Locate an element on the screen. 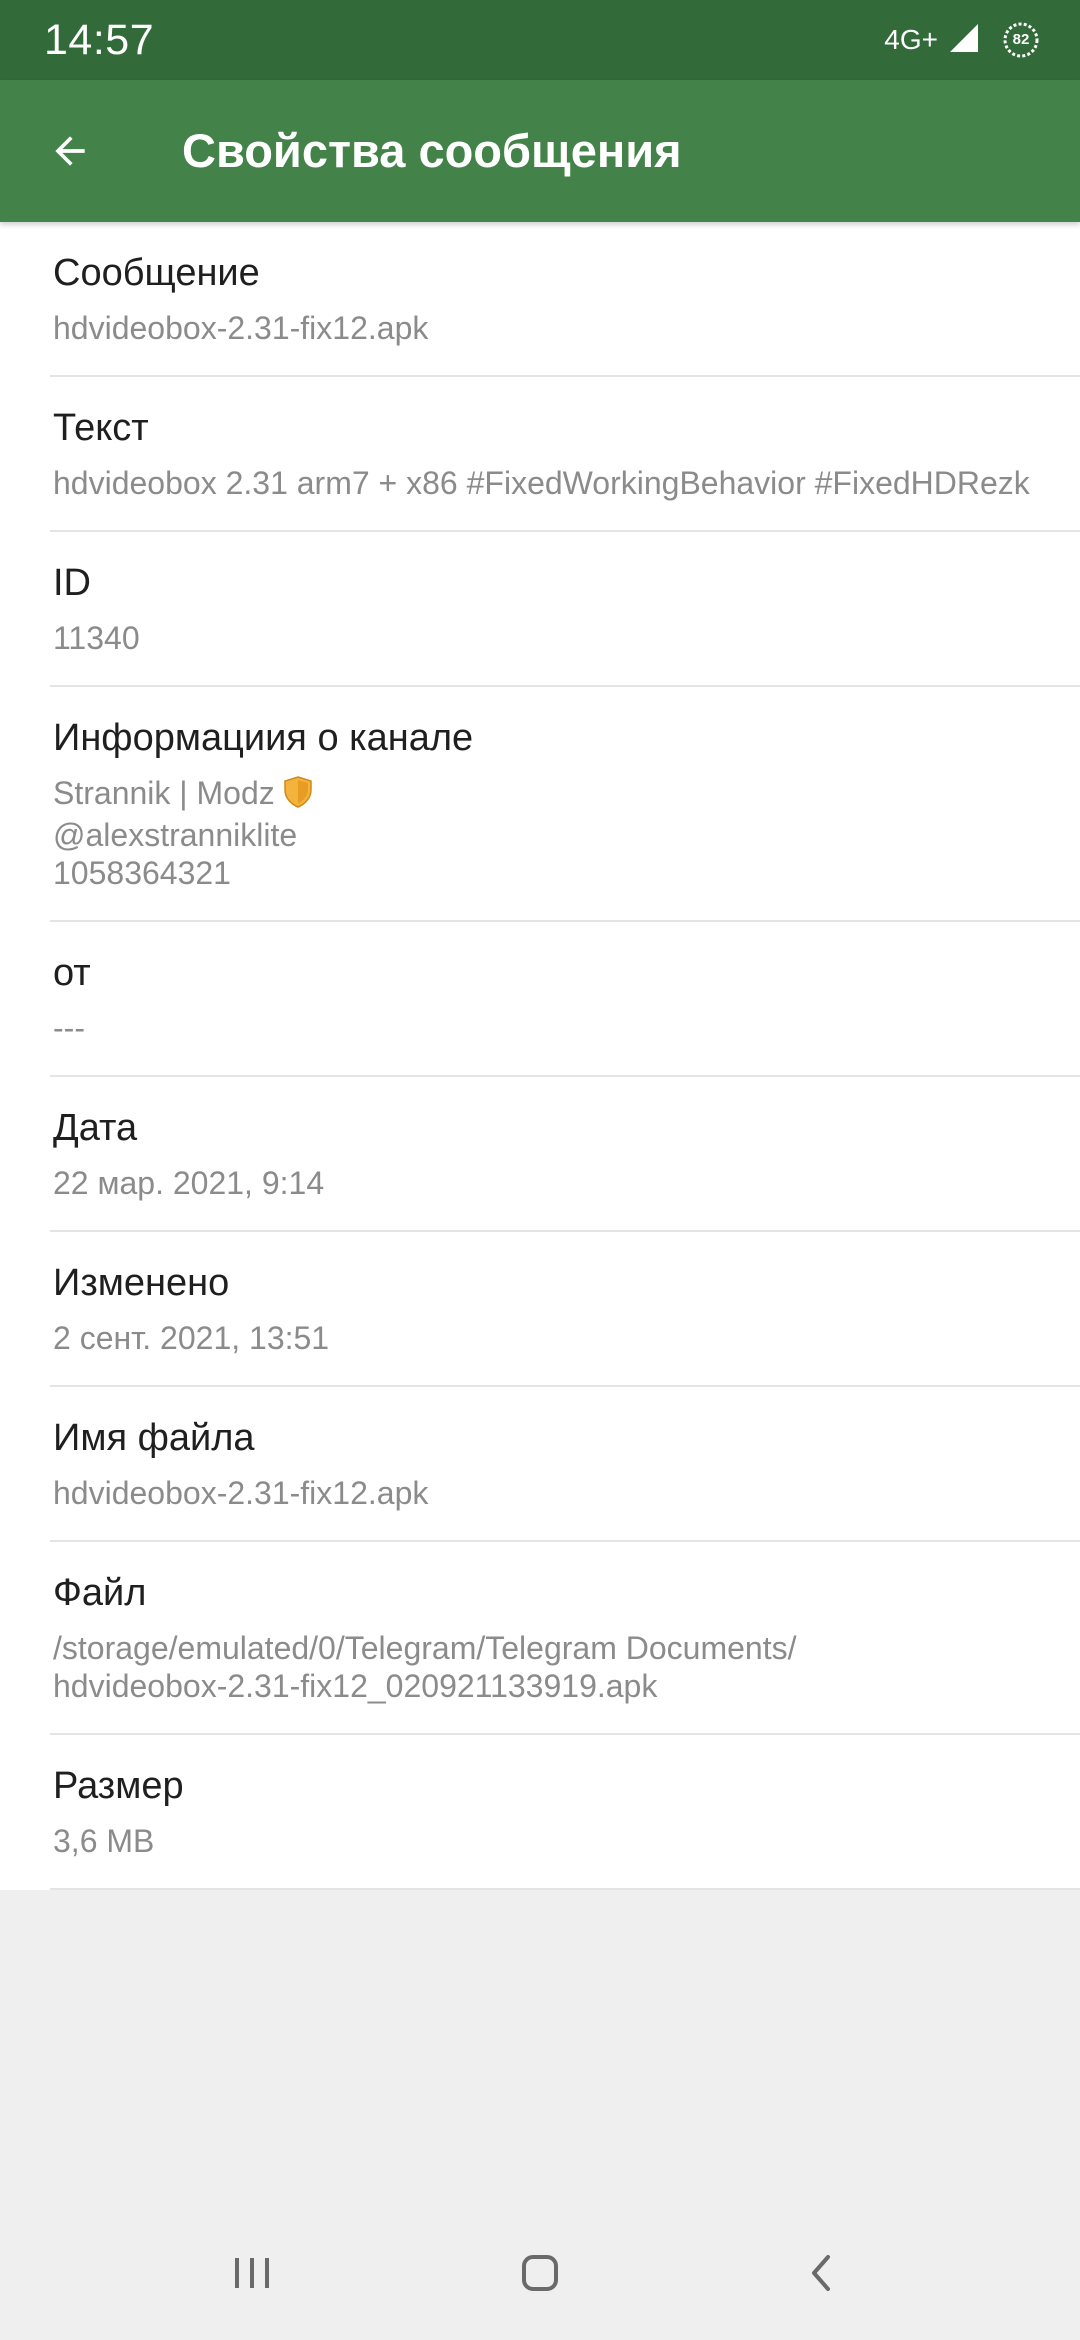 This screenshot has width=1080, height=2340. file-path-line-2: hdvideobox-2.31-fix12_020921133919.apk is located at coordinates (355, 1686).